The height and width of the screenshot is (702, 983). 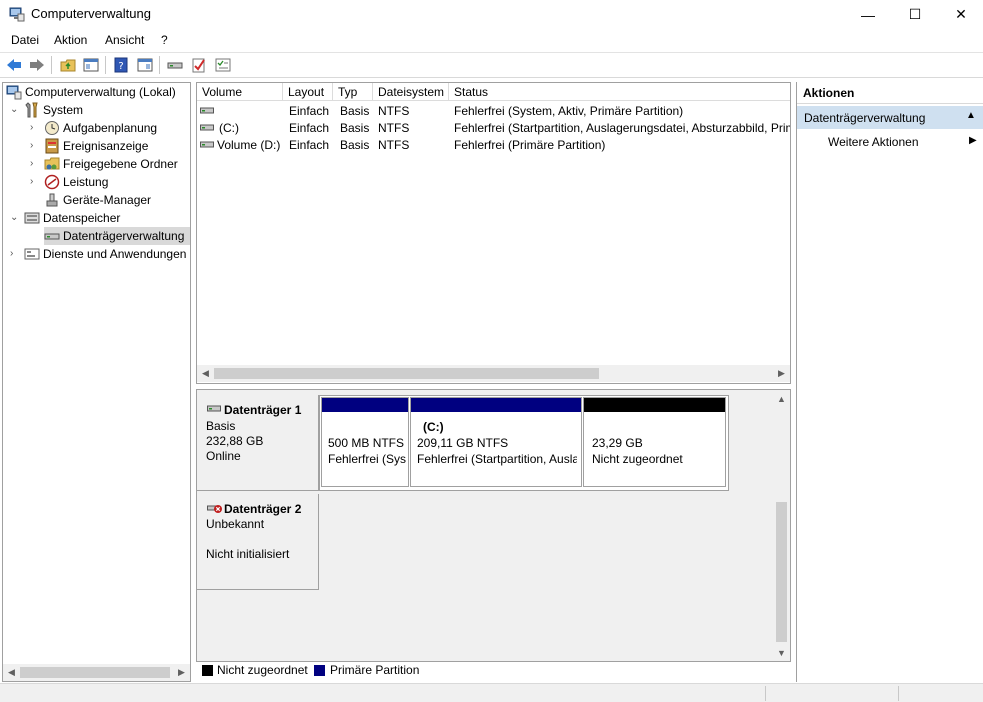 I want to click on legend-unallocated: Nicht zugeordnet, so click(x=262, y=670).